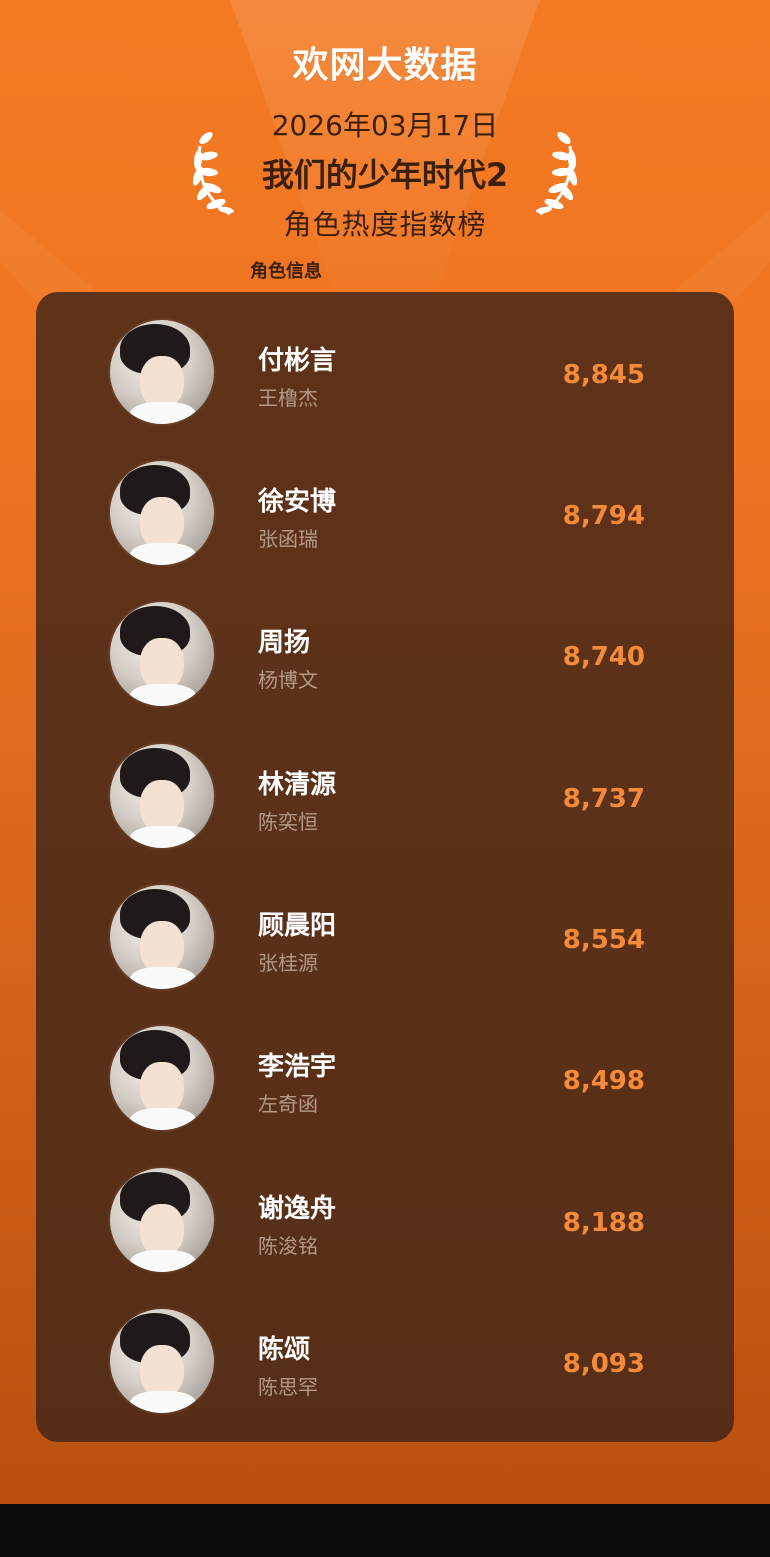 The image size is (770, 1557). Describe the element at coordinates (288, 822) in the screenshot. I see `actor-name: 陈奕恒` at that location.